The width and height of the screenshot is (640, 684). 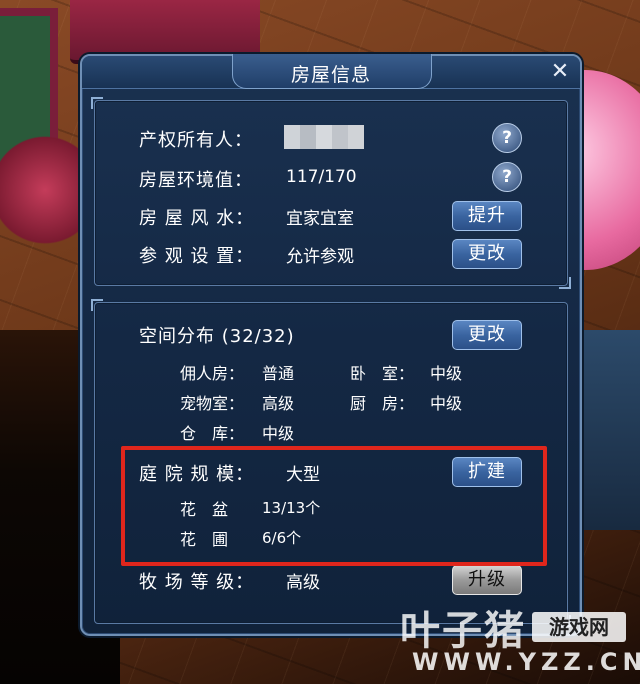 What do you see at coordinates (487, 580) in the screenshot?
I see `ranch-upgrade-button: 升级` at bounding box center [487, 580].